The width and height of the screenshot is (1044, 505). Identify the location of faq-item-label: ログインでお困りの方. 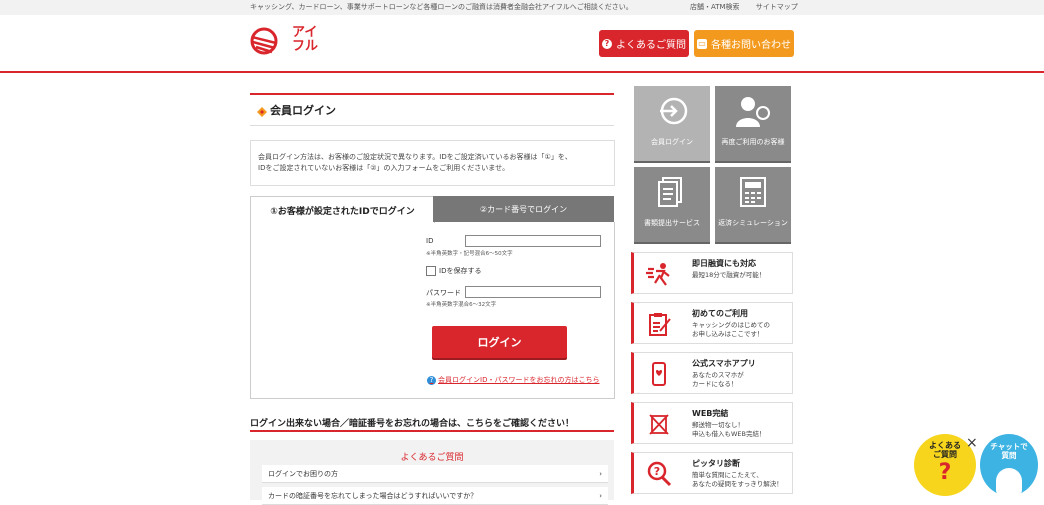
(303, 473).